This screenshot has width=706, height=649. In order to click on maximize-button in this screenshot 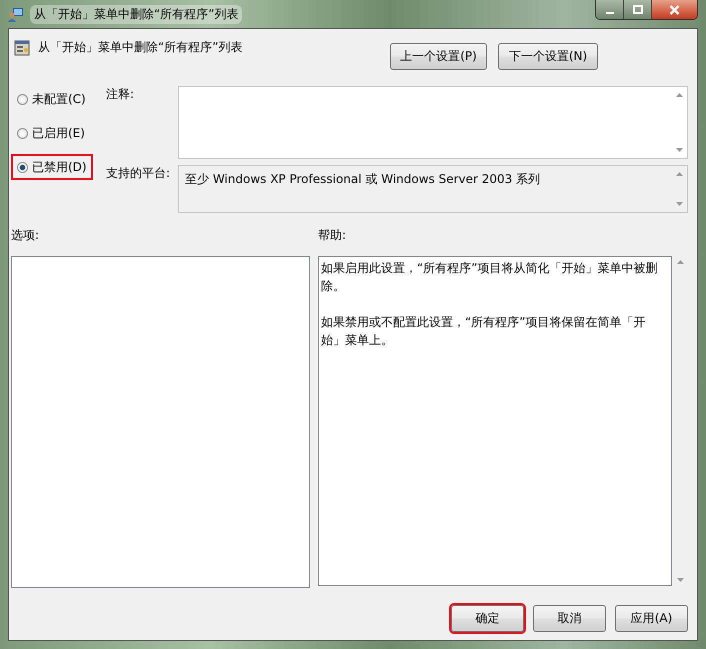, I will do `click(638, 9)`.